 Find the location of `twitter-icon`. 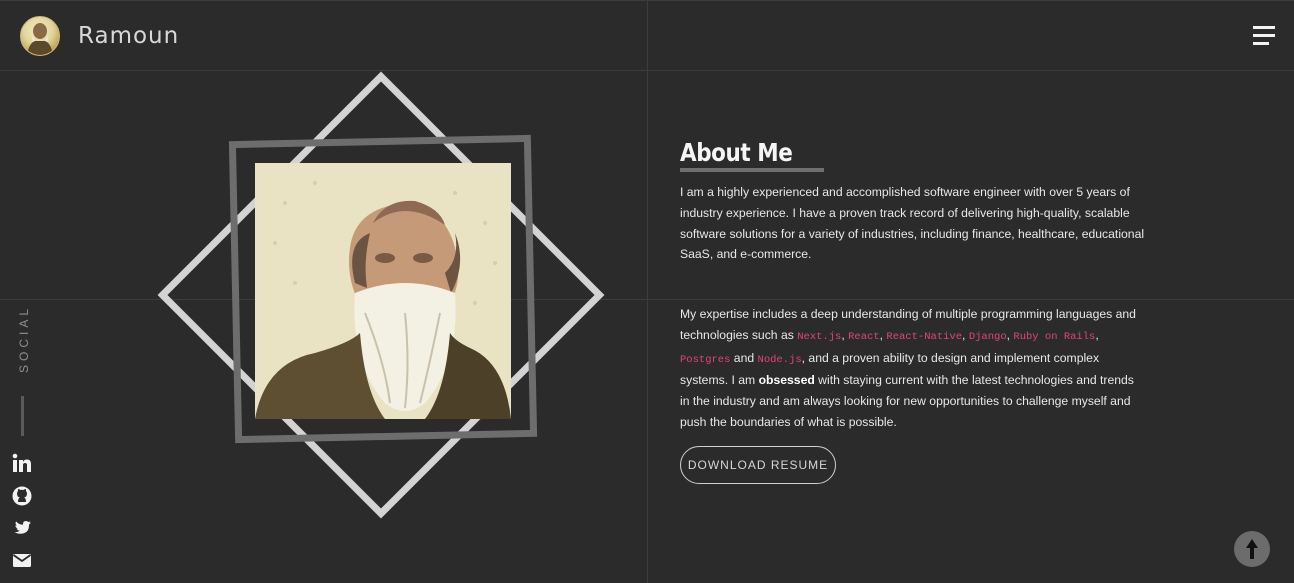

twitter-icon is located at coordinates (22, 528).